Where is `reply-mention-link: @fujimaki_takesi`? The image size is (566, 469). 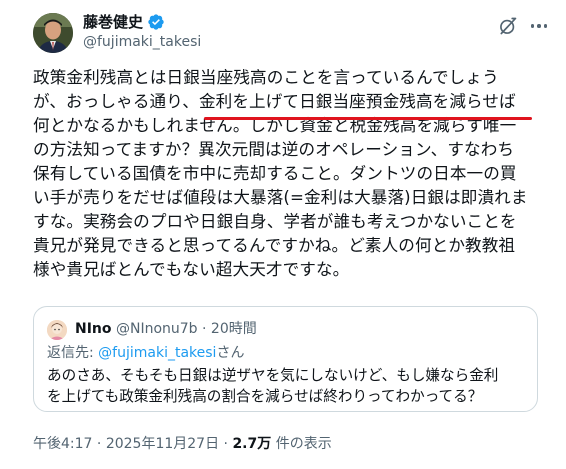
reply-mention-link: @fujimaki_takesi is located at coordinates (157, 353).